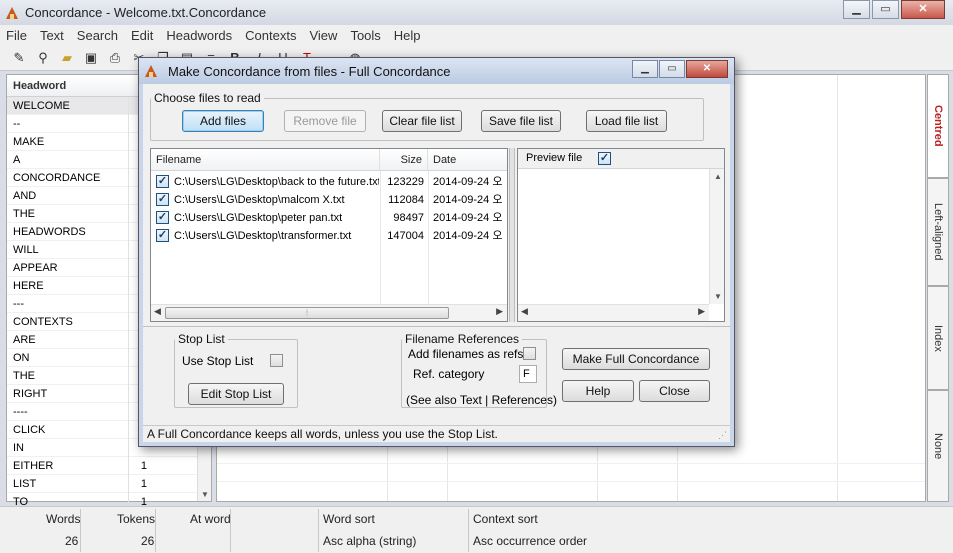 Image resolution: width=953 pixels, height=553 pixels. I want to click on headword-text: IN, so click(68, 447).